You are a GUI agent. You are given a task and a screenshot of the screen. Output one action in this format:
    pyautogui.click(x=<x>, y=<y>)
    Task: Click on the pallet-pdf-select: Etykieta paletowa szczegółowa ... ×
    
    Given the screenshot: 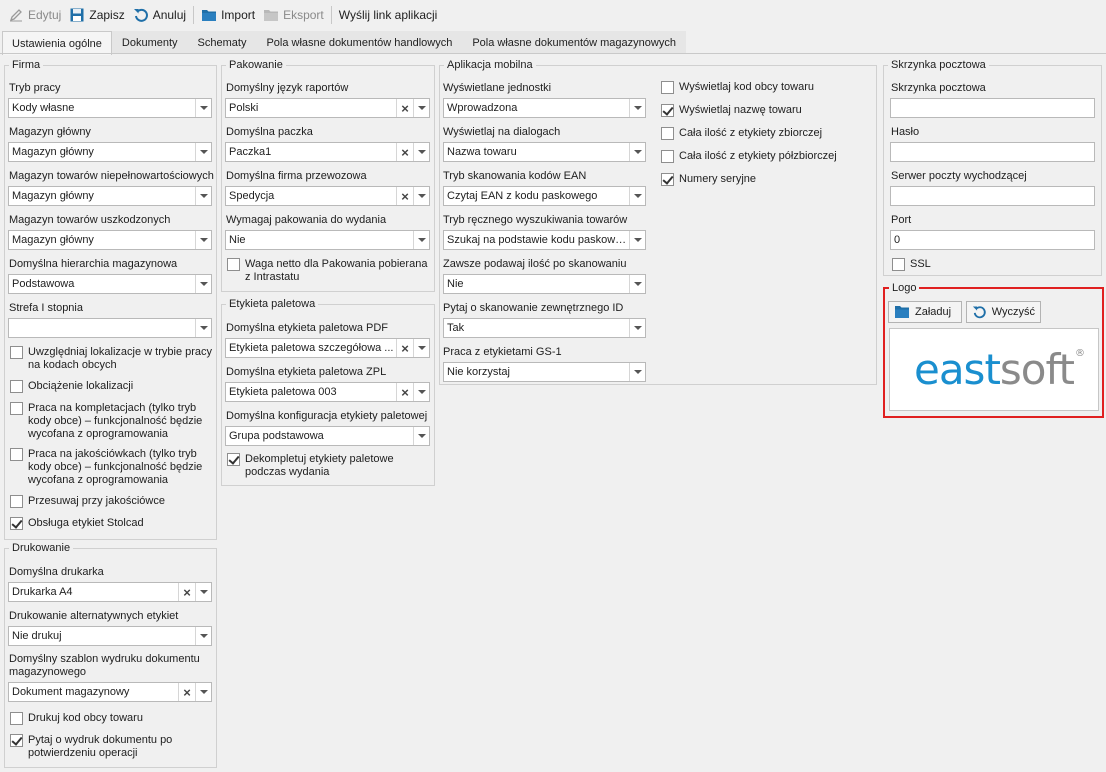 What is the action you would take?
    pyautogui.click(x=327, y=348)
    